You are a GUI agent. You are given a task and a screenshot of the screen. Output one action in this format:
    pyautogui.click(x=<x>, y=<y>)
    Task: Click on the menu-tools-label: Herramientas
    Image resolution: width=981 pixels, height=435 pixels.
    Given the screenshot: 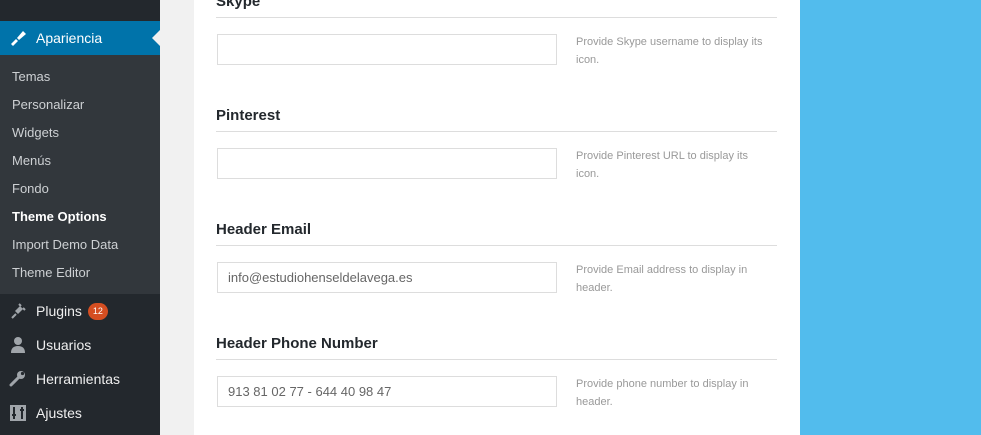 What is the action you would take?
    pyautogui.click(x=78, y=379)
    